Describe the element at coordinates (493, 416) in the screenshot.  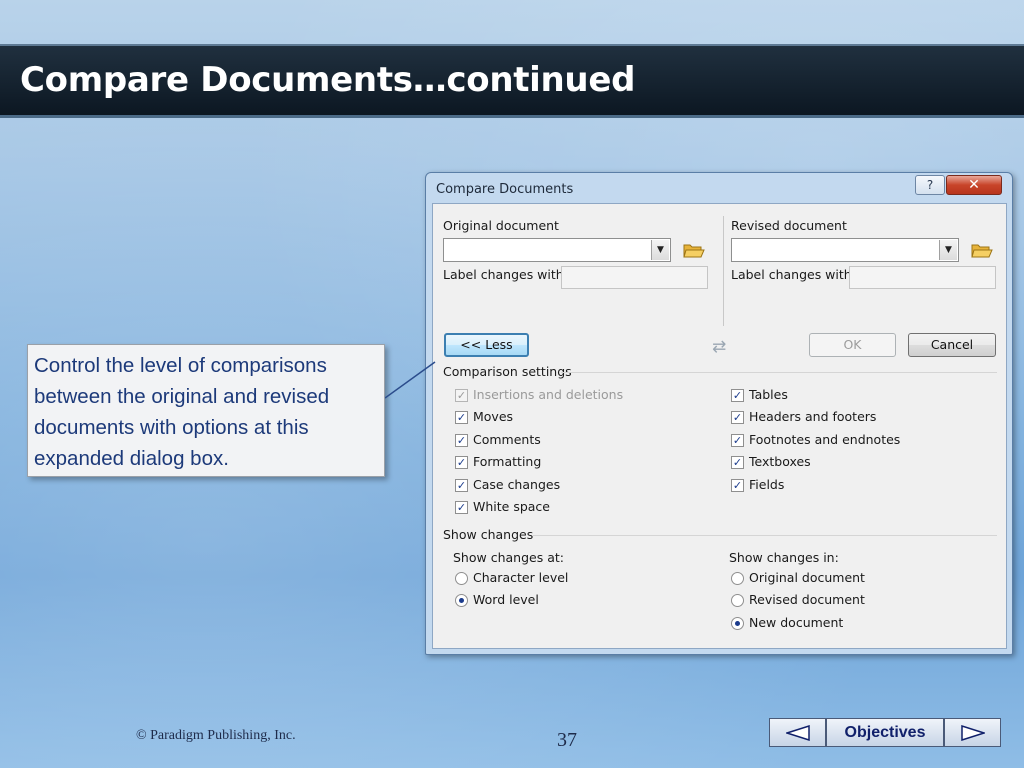
I see `moves-label: Moves` at that location.